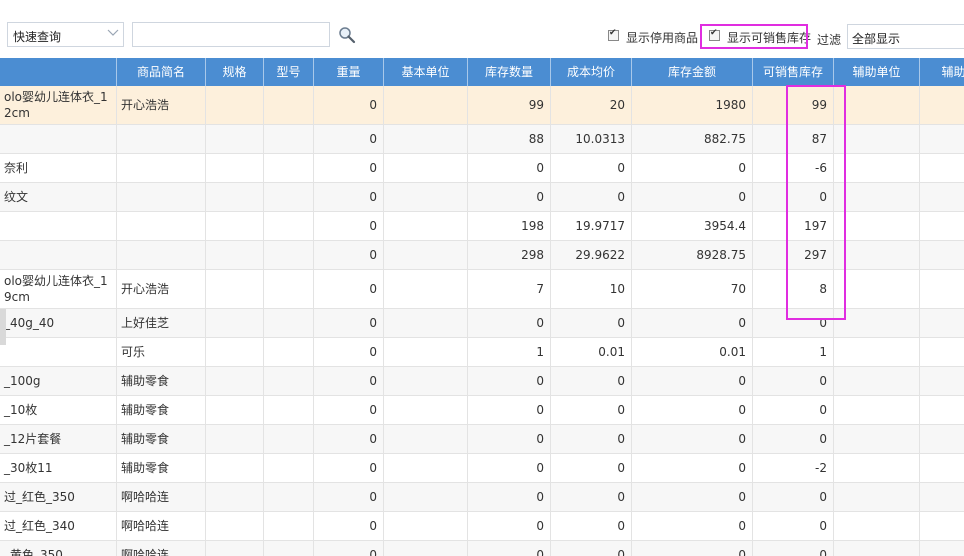  Describe the element at coordinates (942, 72) in the screenshot. I see `header-aux-qty: 辅助数` at that location.